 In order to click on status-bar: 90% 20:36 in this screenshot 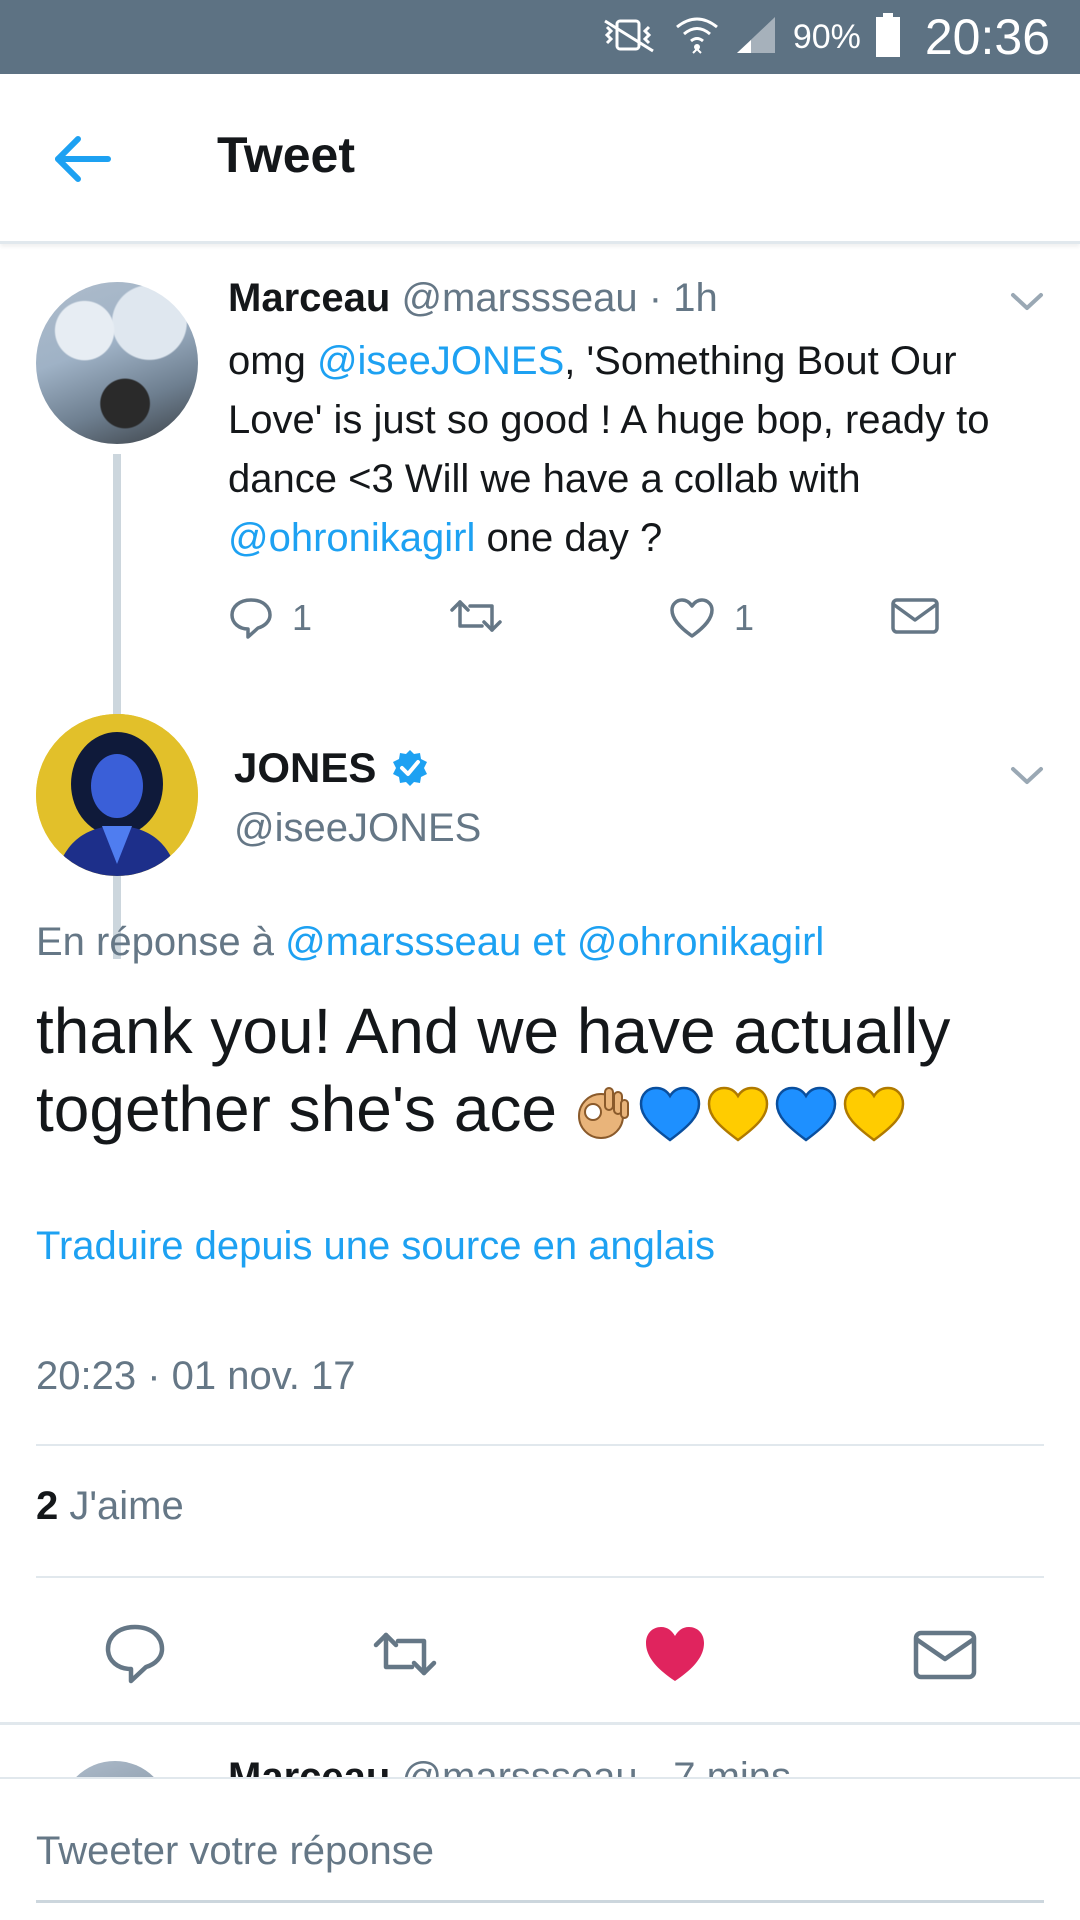, I will do `click(540, 37)`.